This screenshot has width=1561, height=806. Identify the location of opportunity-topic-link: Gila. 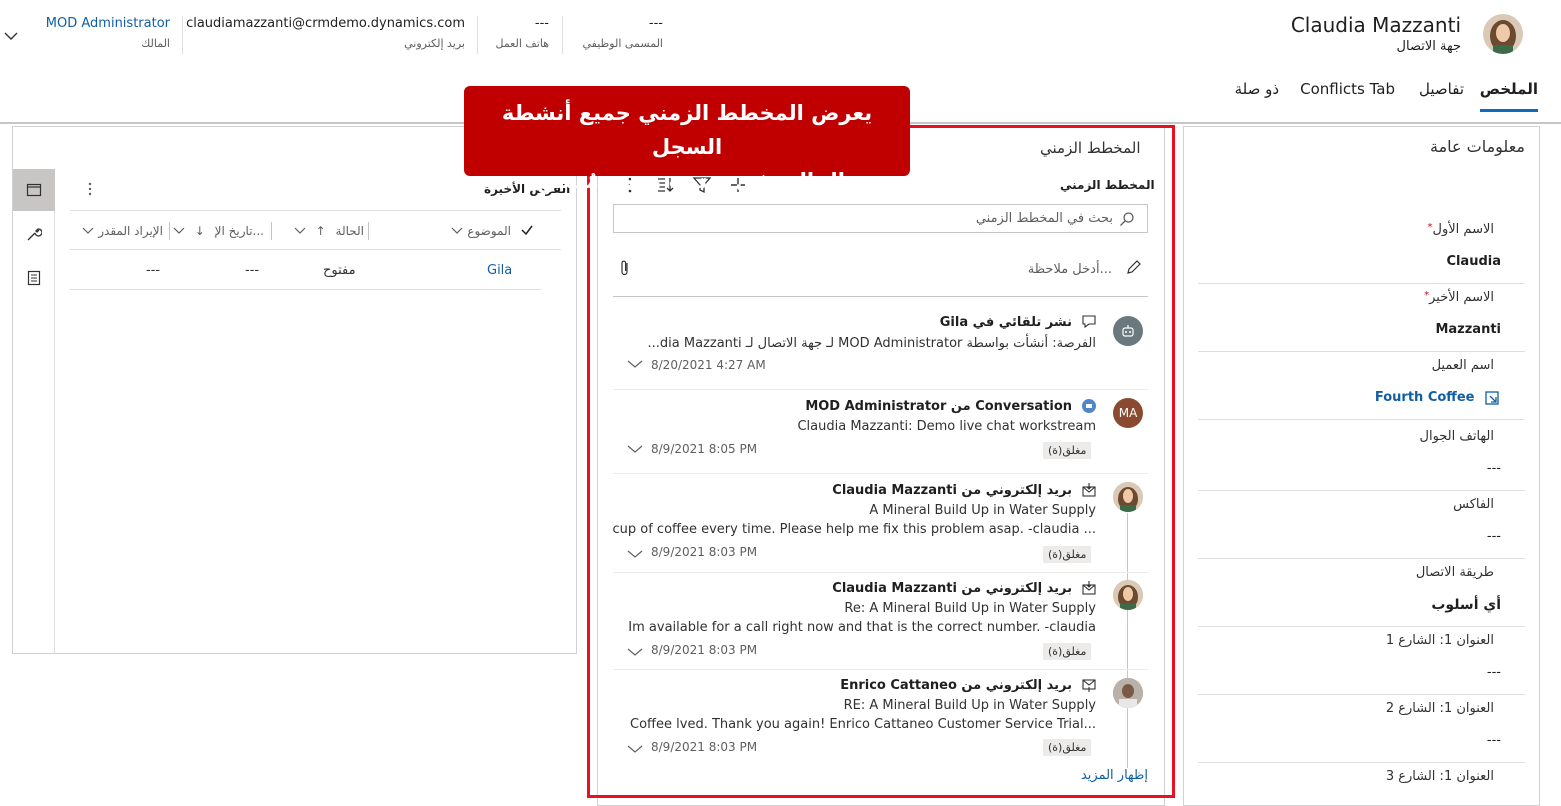
(499, 270).